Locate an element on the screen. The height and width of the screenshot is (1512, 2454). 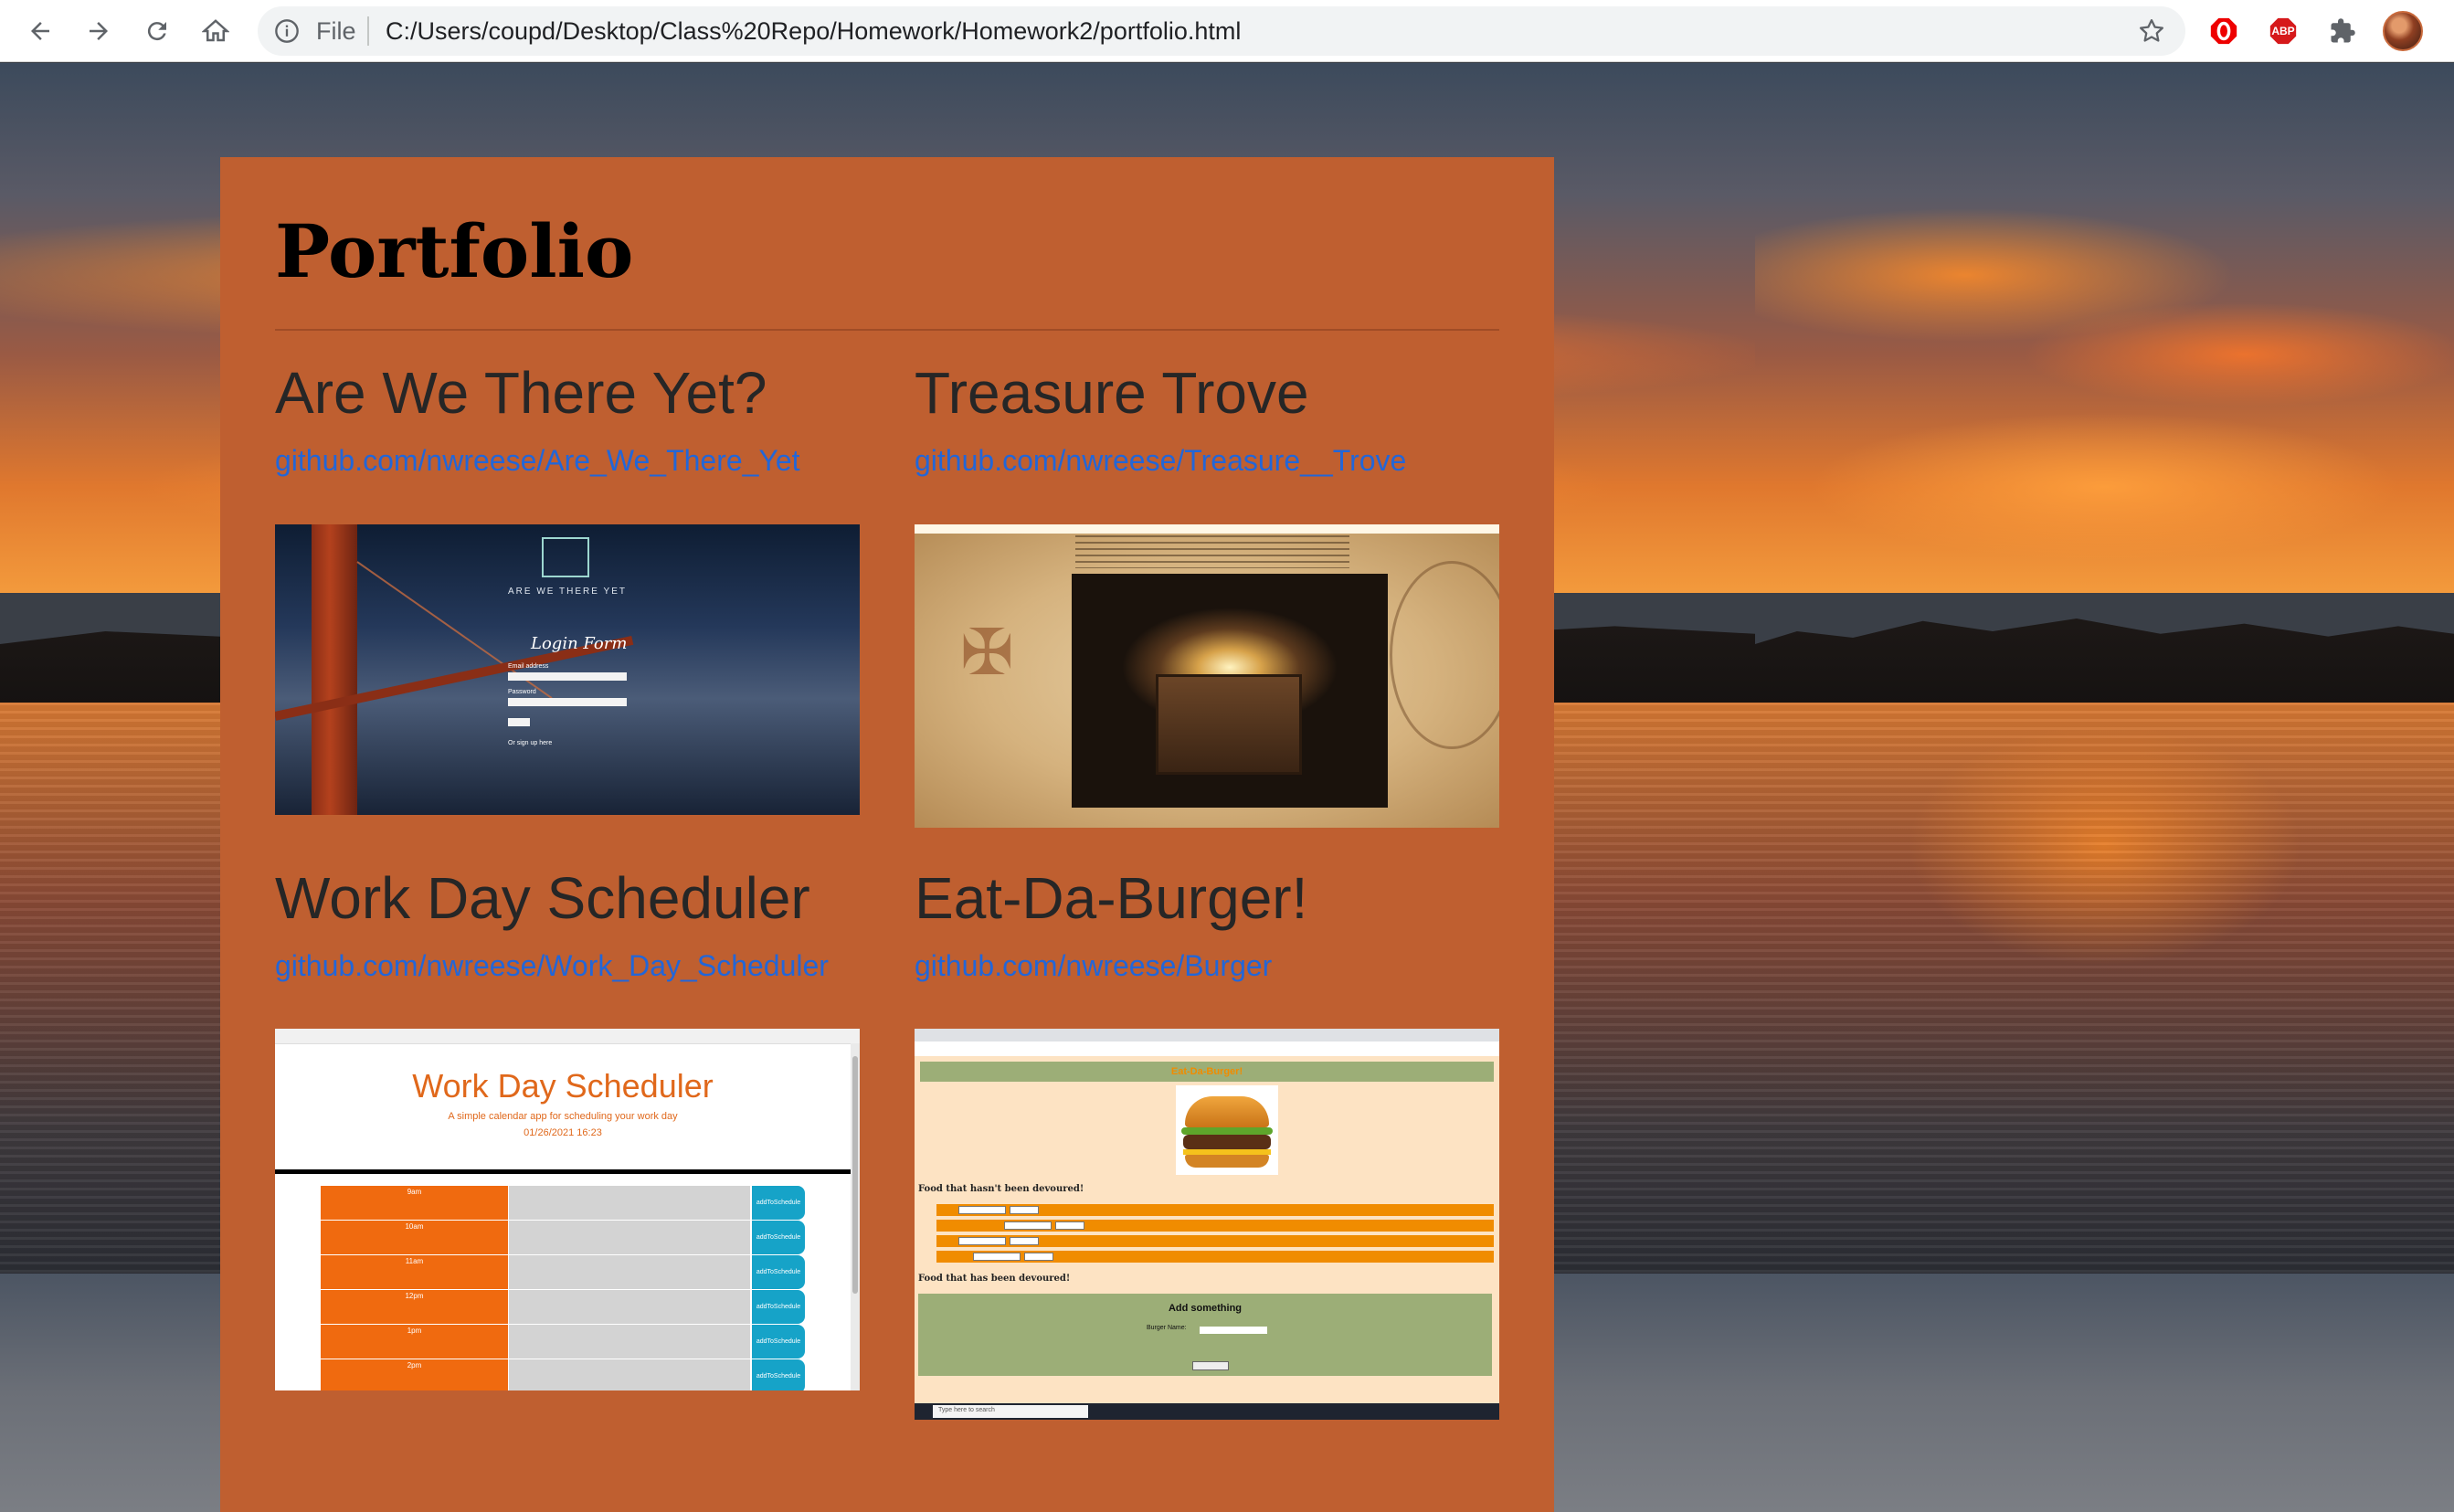
screenshot-password-field is located at coordinates (567, 702).